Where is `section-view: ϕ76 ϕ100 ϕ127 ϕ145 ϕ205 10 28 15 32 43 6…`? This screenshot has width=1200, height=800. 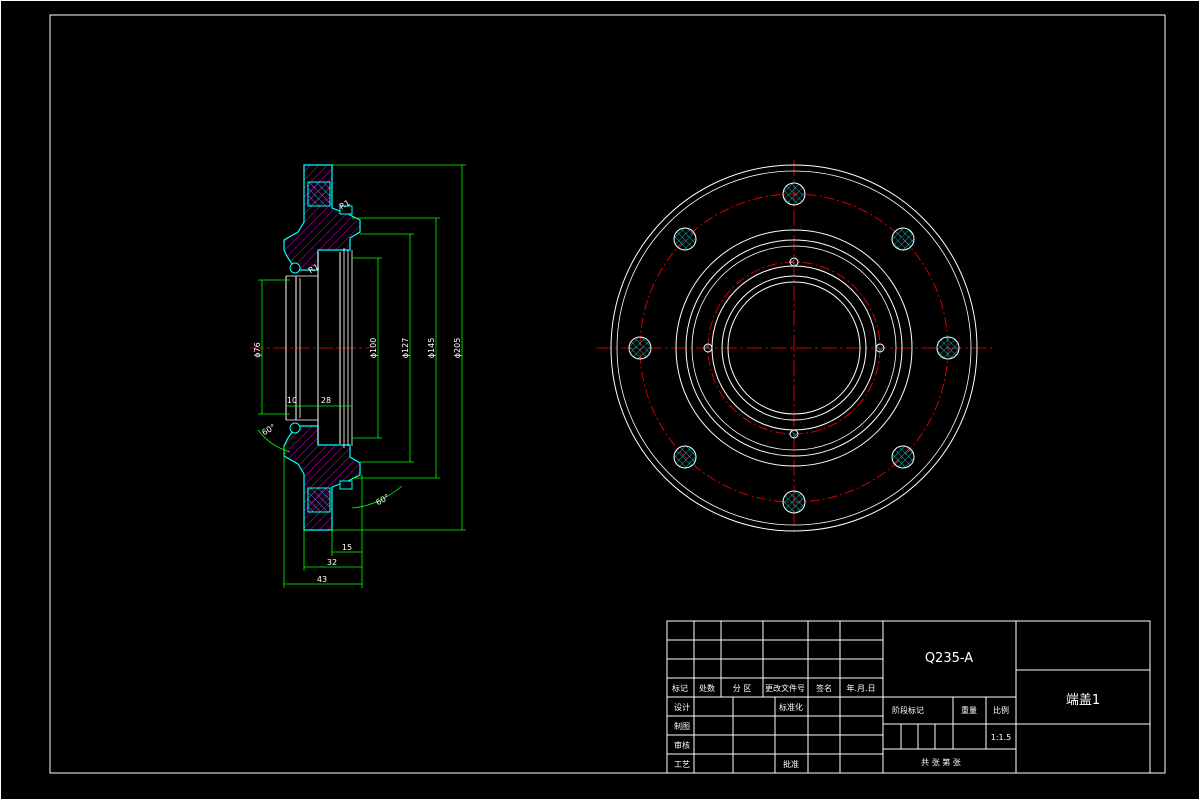
section-view: ϕ76 ϕ100 ϕ127 ϕ145 ϕ205 10 28 15 32 43 6… is located at coordinates (358, 376).